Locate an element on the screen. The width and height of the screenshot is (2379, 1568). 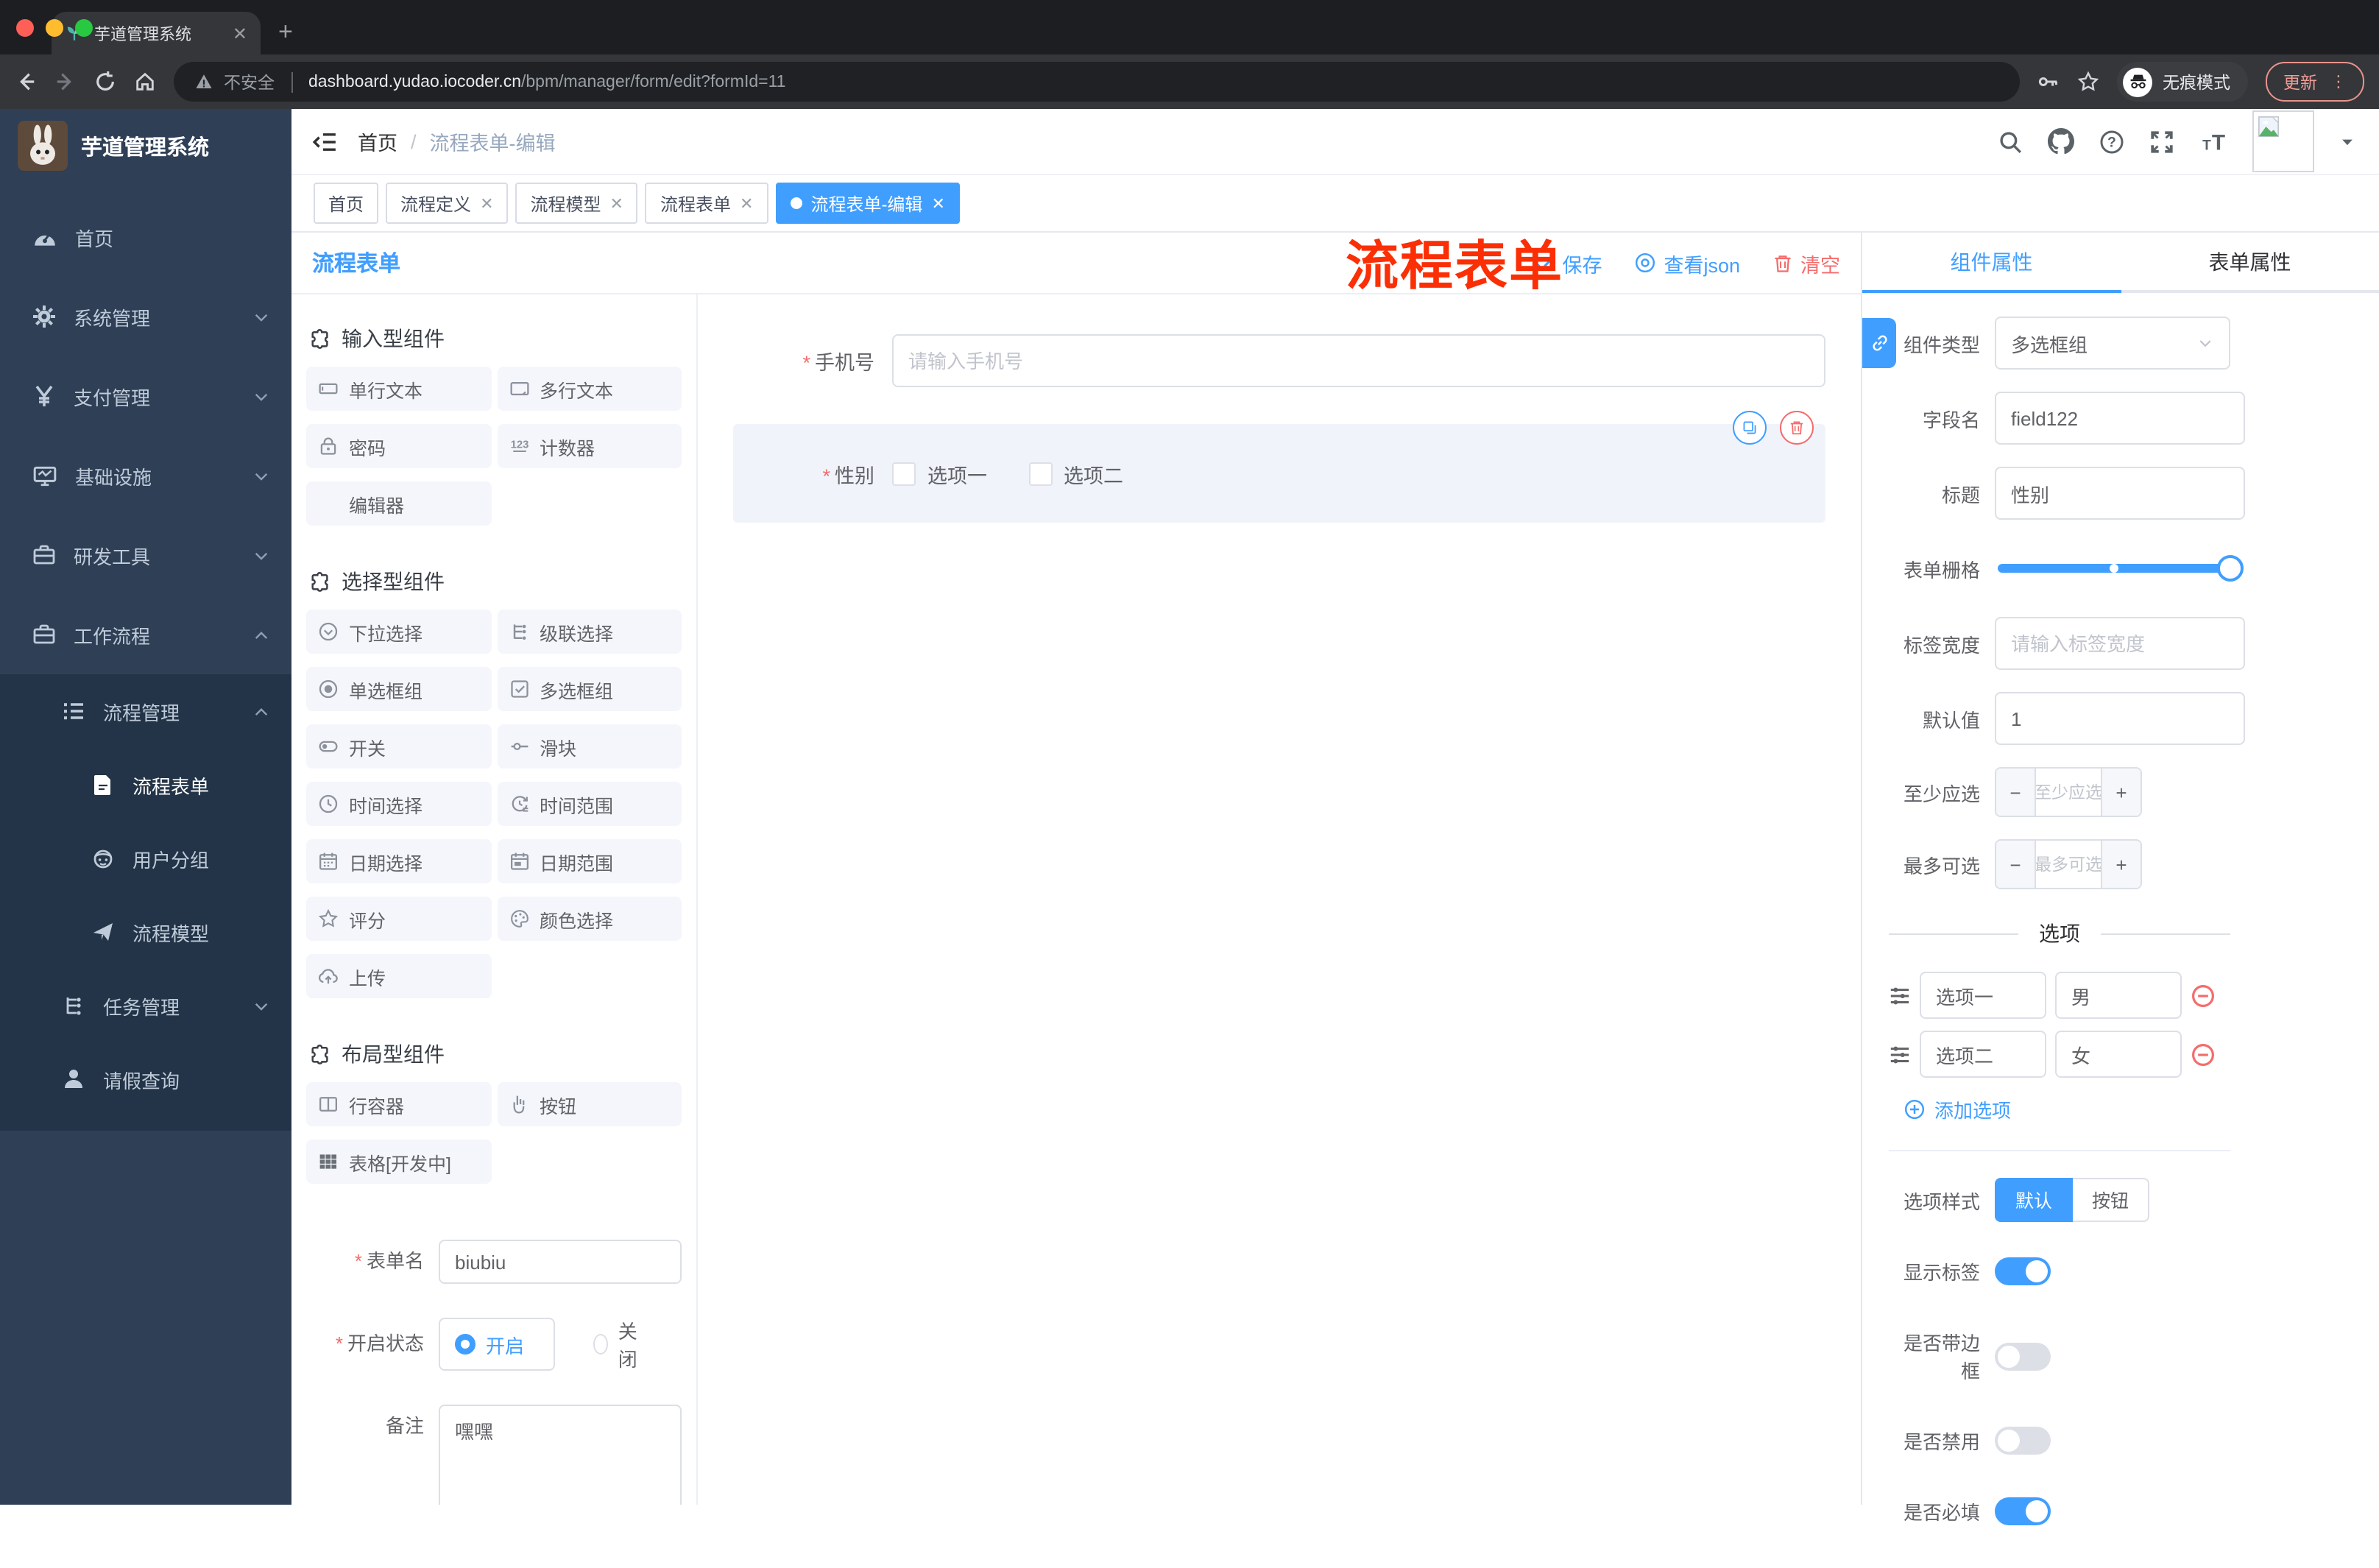
sidebar-item-infra: 基础设施 is located at coordinates (145, 476).